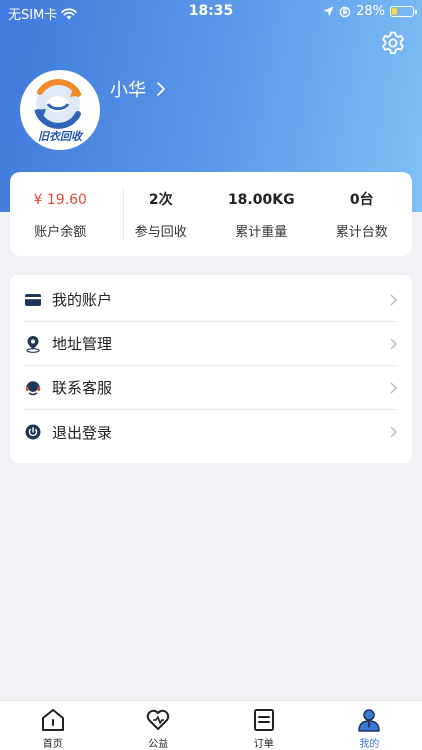  I want to click on tab-charity: 公益, so click(159, 725).